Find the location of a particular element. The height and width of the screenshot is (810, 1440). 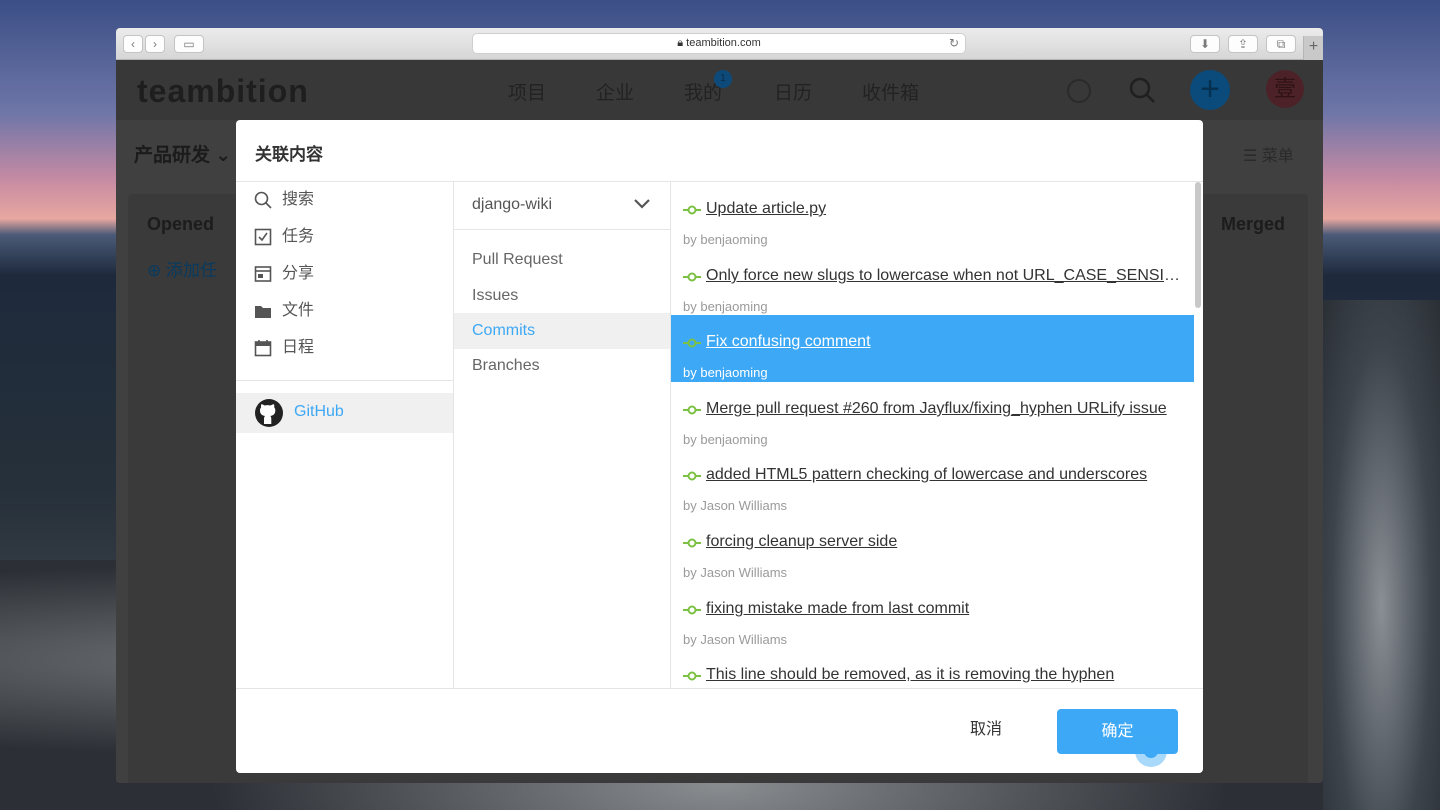

add-circle-icon: ⊕ is located at coordinates (154, 270).